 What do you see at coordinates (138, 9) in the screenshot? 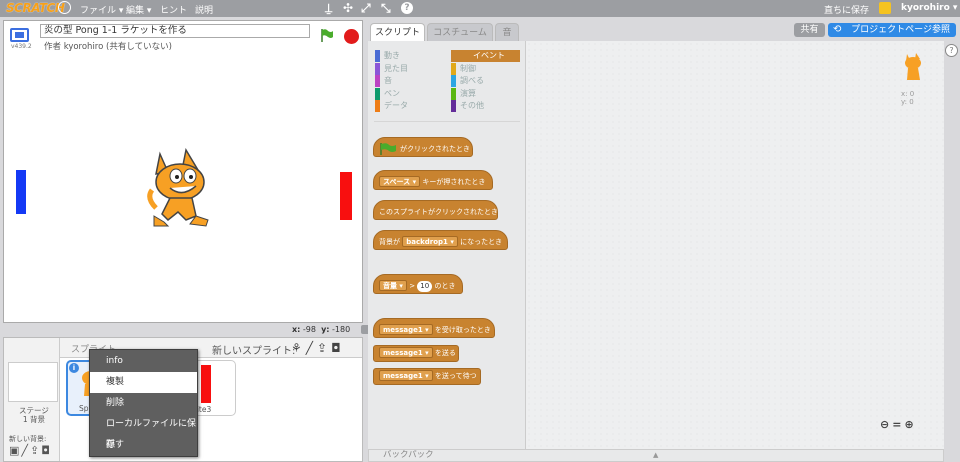
I see `menu-edit: 編集 ▾` at bounding box center [138, 9].